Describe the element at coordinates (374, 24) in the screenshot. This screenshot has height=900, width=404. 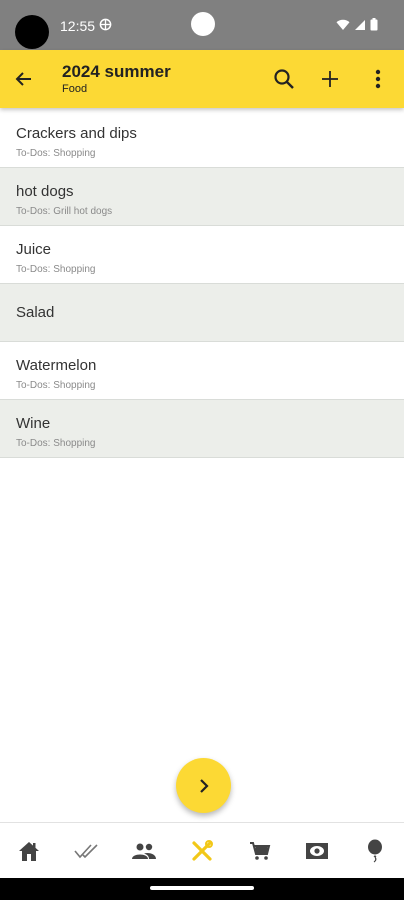
I see `battery-icon` at that location.